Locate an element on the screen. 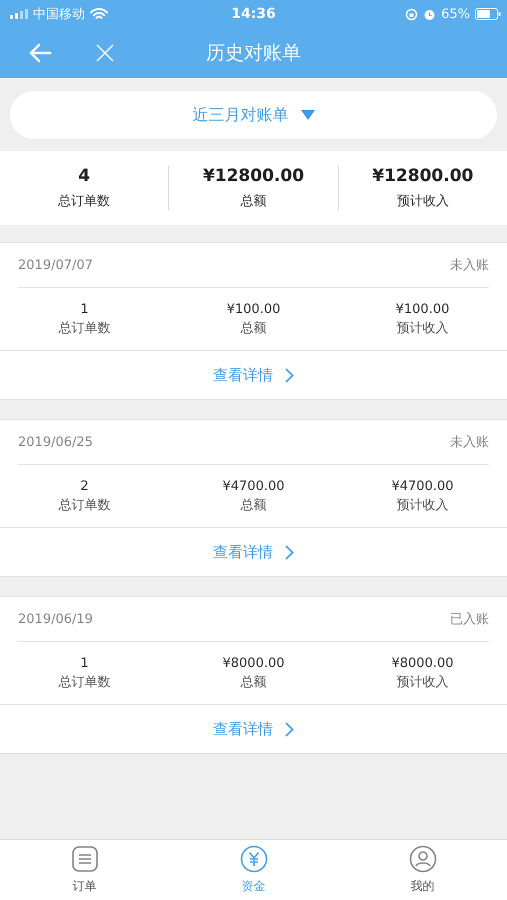  yuan-icon is located at coordinates (254, 859).